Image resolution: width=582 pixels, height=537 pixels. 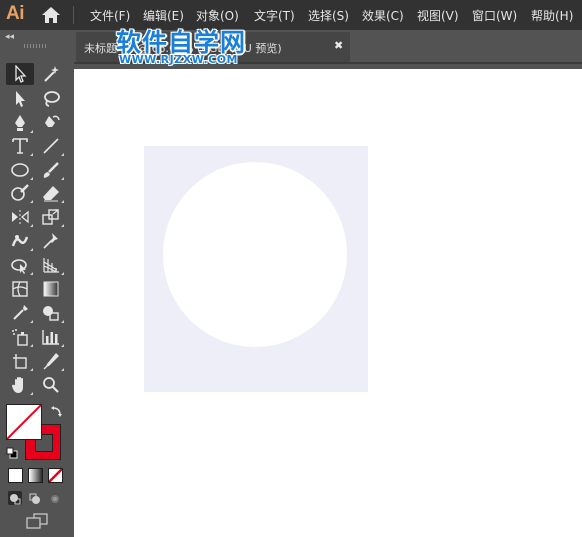 What do you see at coordinates (178, 59) in the screenshot?
I see `watermark-url: WWW.RJZXW.COM` at bounding box center [178, 59].